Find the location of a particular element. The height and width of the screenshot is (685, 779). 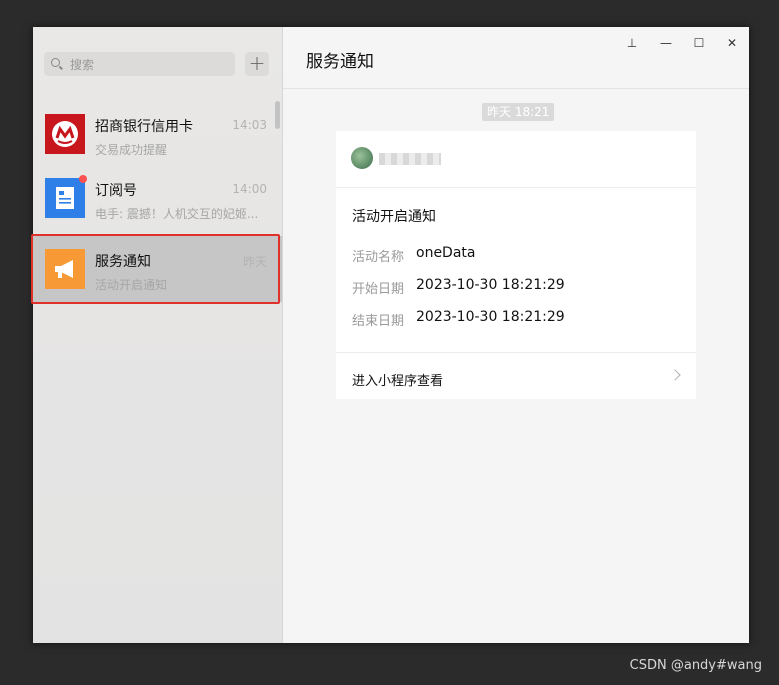

time-divider: 昨天 18:21 is located at coordinates (518, 112).